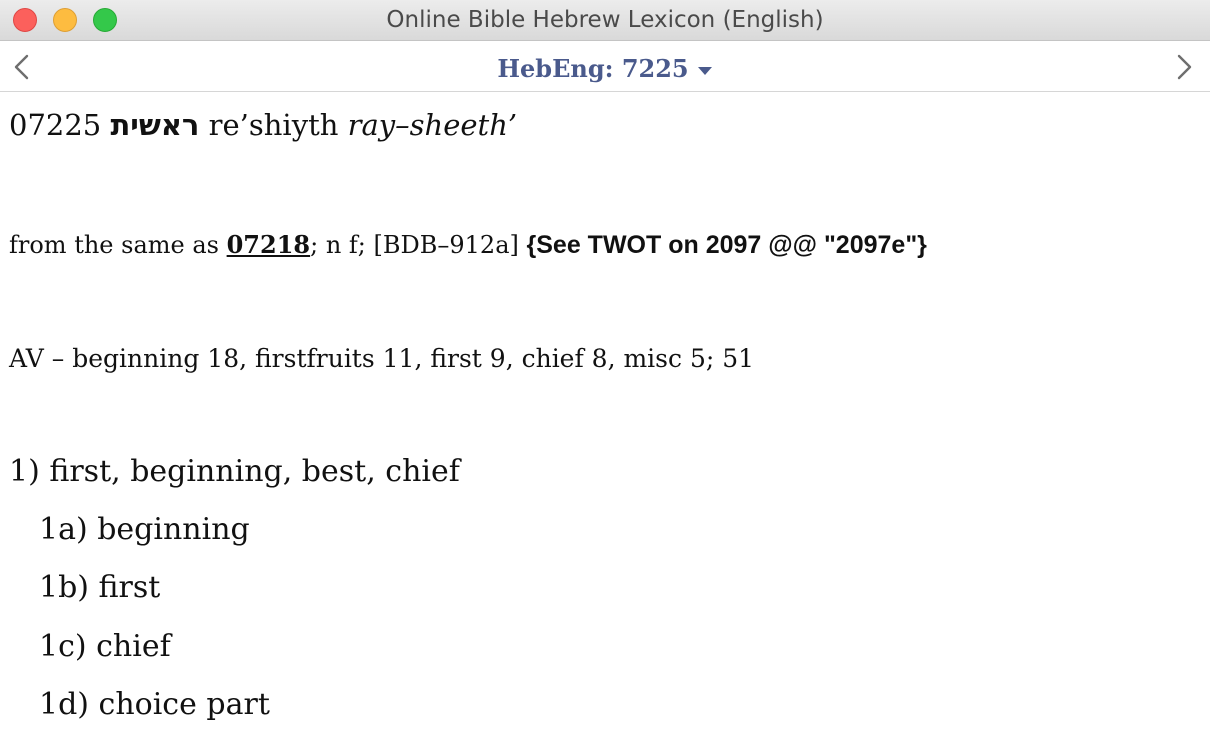 The image size is (1210, 746). What do you see at coordinates (726, 245) in the screenshot?
I see `twot-reference: {See TWOT on 2097 @@ "2097e"}` at bounding box center [726, 245].